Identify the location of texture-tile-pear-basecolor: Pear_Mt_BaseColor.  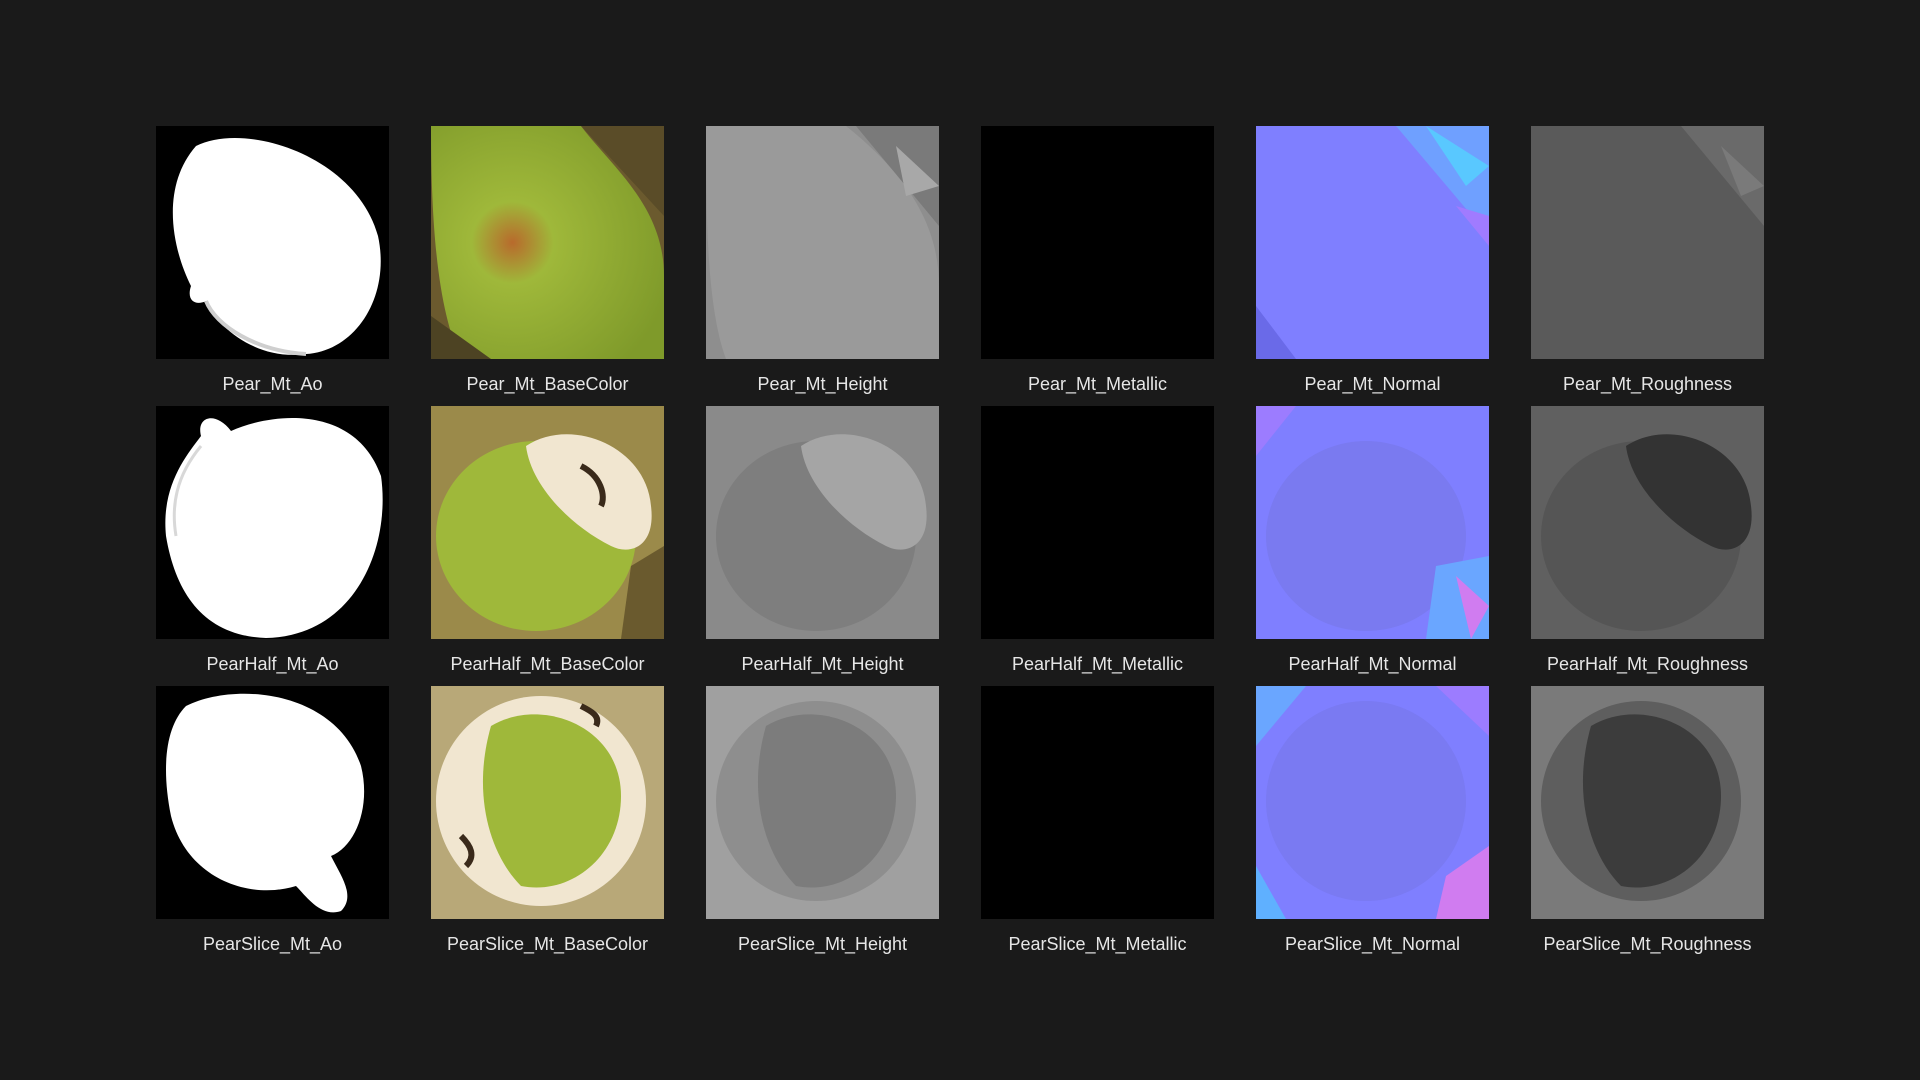
(547, 266).